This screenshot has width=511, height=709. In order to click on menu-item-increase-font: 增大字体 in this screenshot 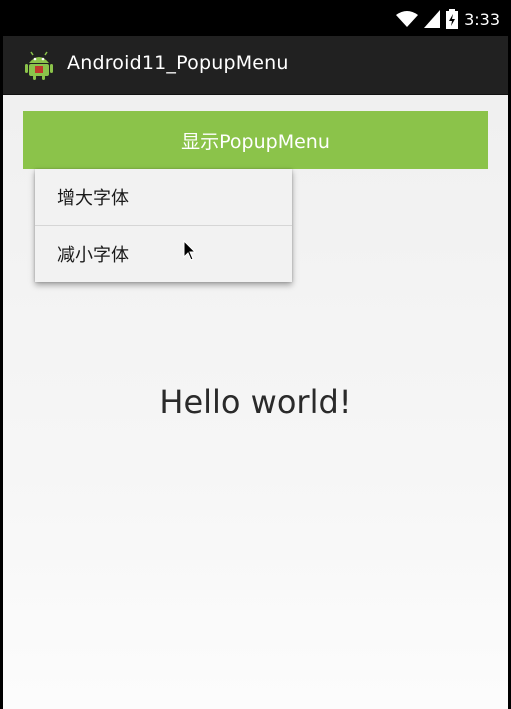, I will do `click(163, 197)`.